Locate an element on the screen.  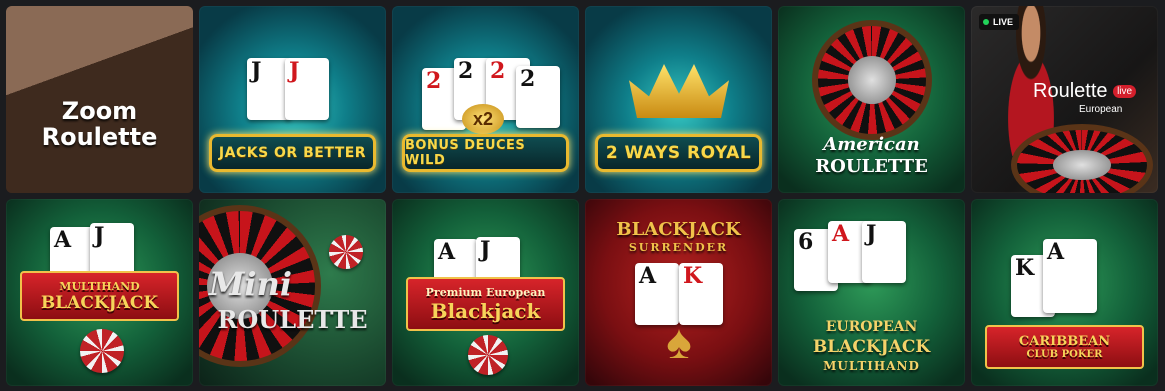
game-tile-caribbean-club-poker: K A CARIBBEAN CLUB POKER is located at coordinates (1064, 292).